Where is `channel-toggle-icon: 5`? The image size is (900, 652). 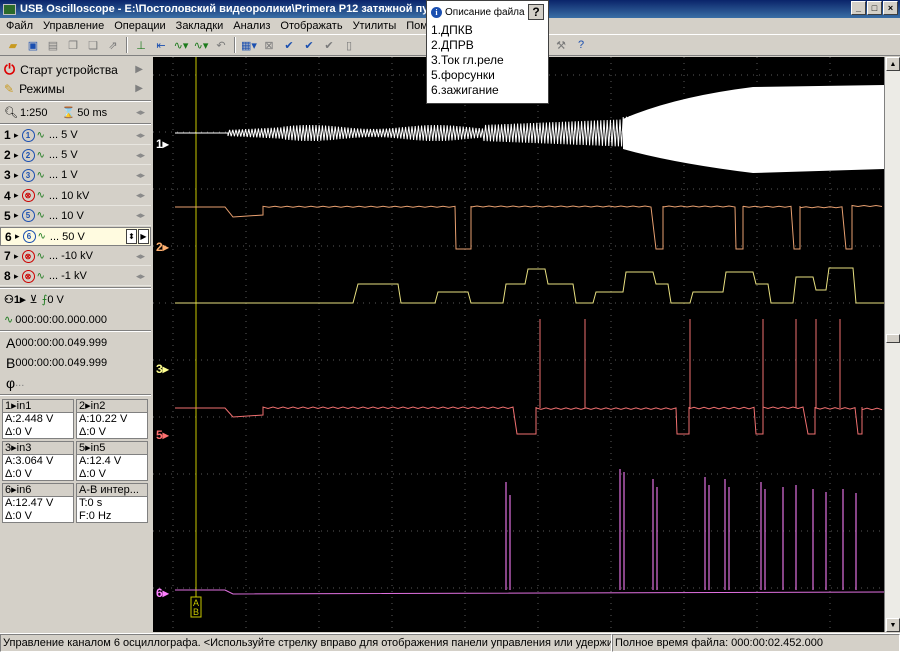 channel-toggle-icon: 5 is located at coordinates (28, 216).